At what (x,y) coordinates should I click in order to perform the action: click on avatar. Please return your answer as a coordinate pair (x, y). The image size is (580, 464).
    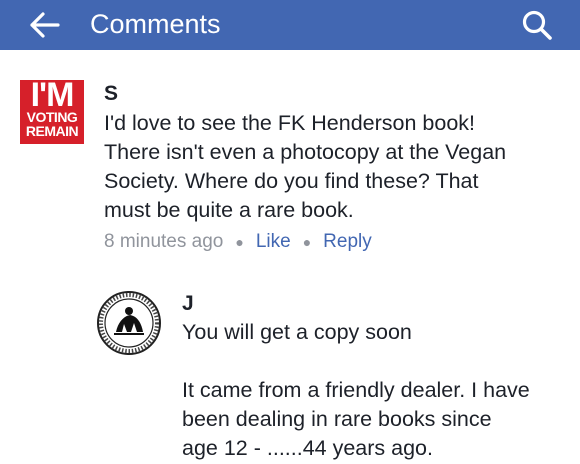
    Looking at the image, I should click on (129, 323).